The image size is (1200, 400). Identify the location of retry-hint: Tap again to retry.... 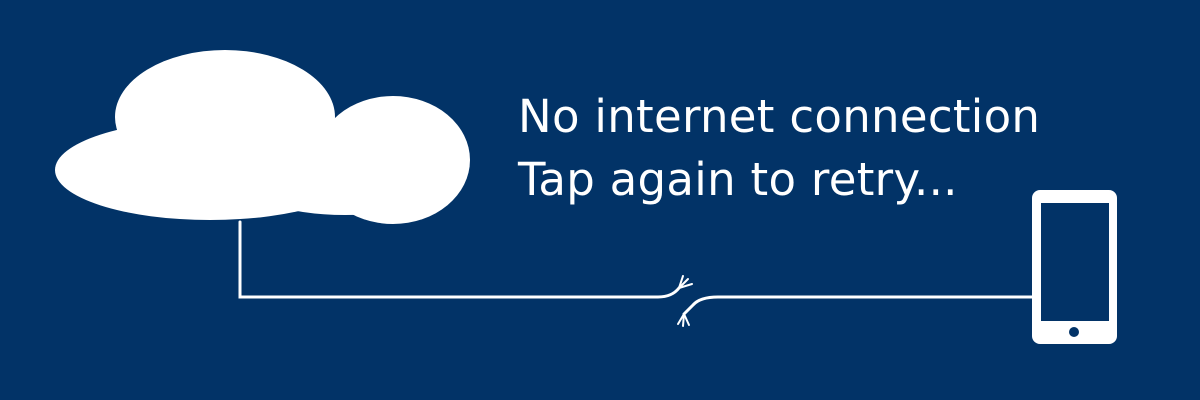
(738, 179).